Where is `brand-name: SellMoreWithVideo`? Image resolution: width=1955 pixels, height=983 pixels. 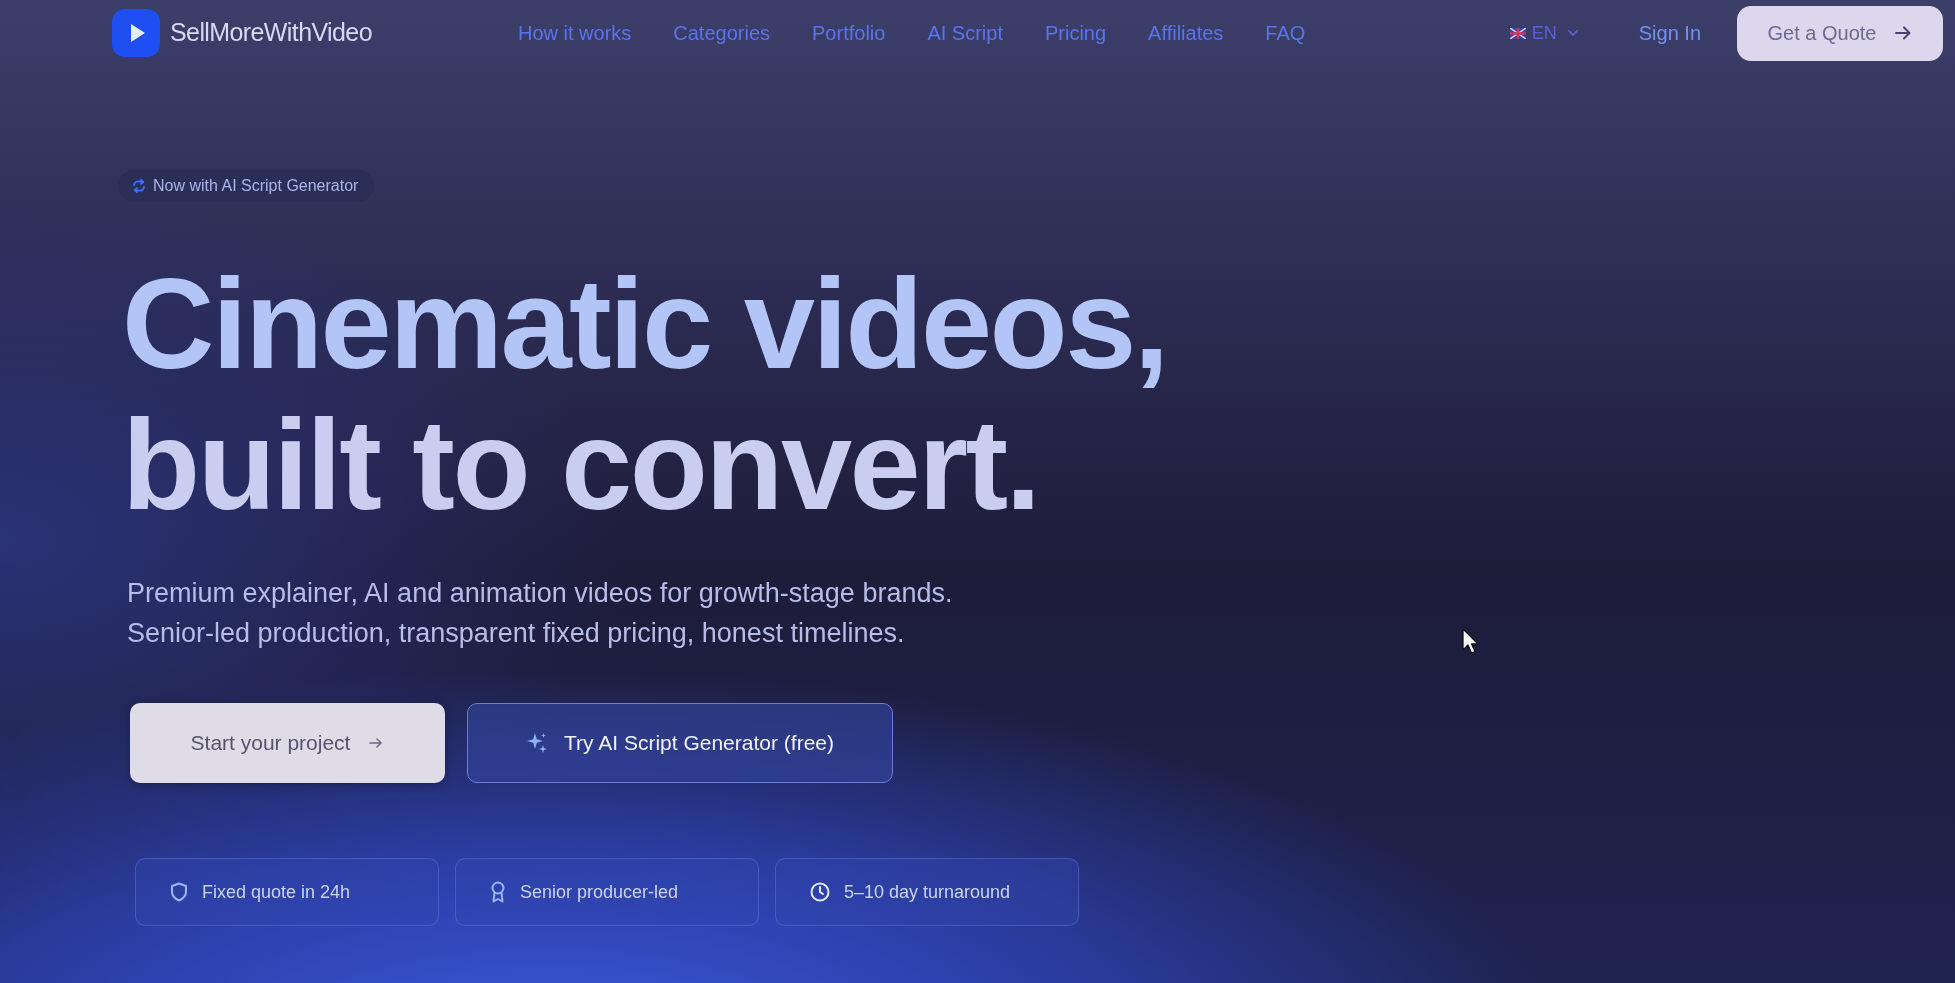 brand-name: SellMoreWithVideo is located at coordinates (271, 33).